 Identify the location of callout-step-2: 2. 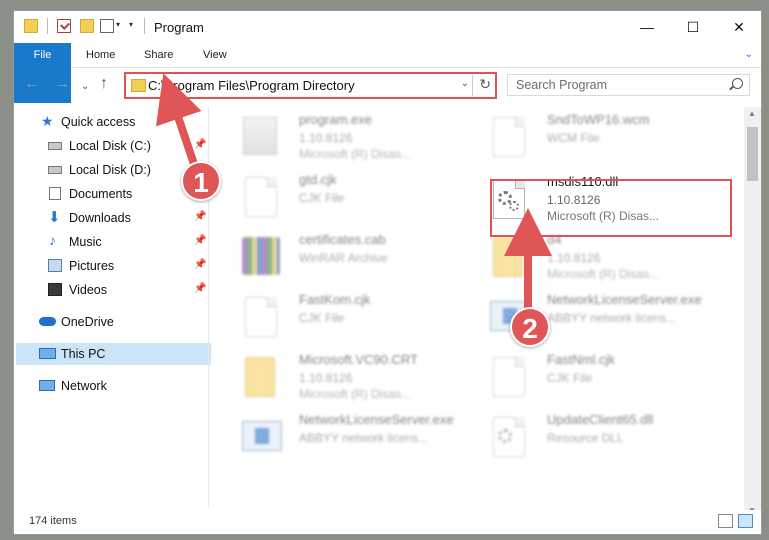
(530, 327).